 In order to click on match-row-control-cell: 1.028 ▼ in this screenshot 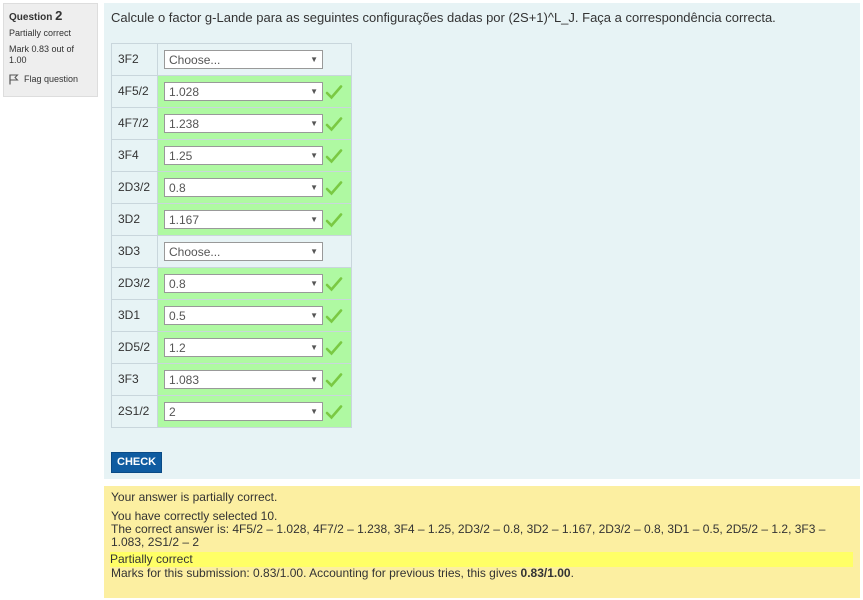, I will do `click(254, 91)`.